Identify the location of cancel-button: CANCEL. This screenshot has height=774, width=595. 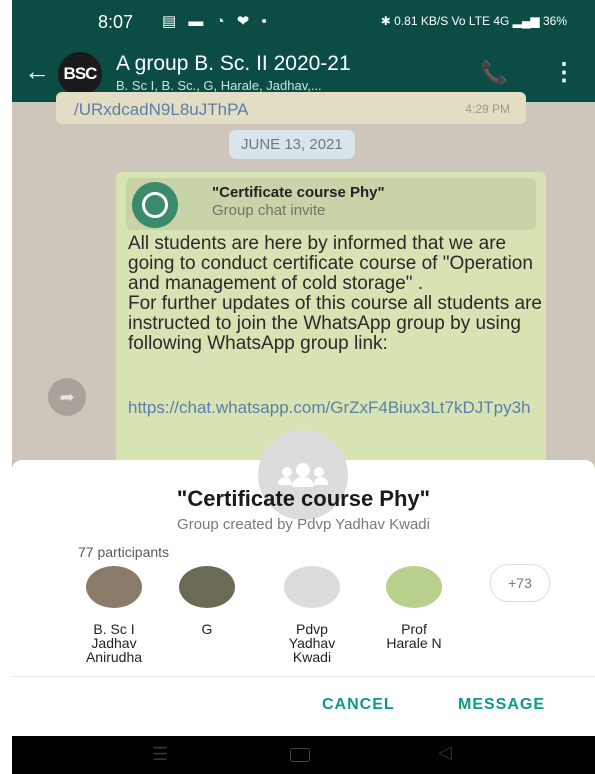
(358, 705).